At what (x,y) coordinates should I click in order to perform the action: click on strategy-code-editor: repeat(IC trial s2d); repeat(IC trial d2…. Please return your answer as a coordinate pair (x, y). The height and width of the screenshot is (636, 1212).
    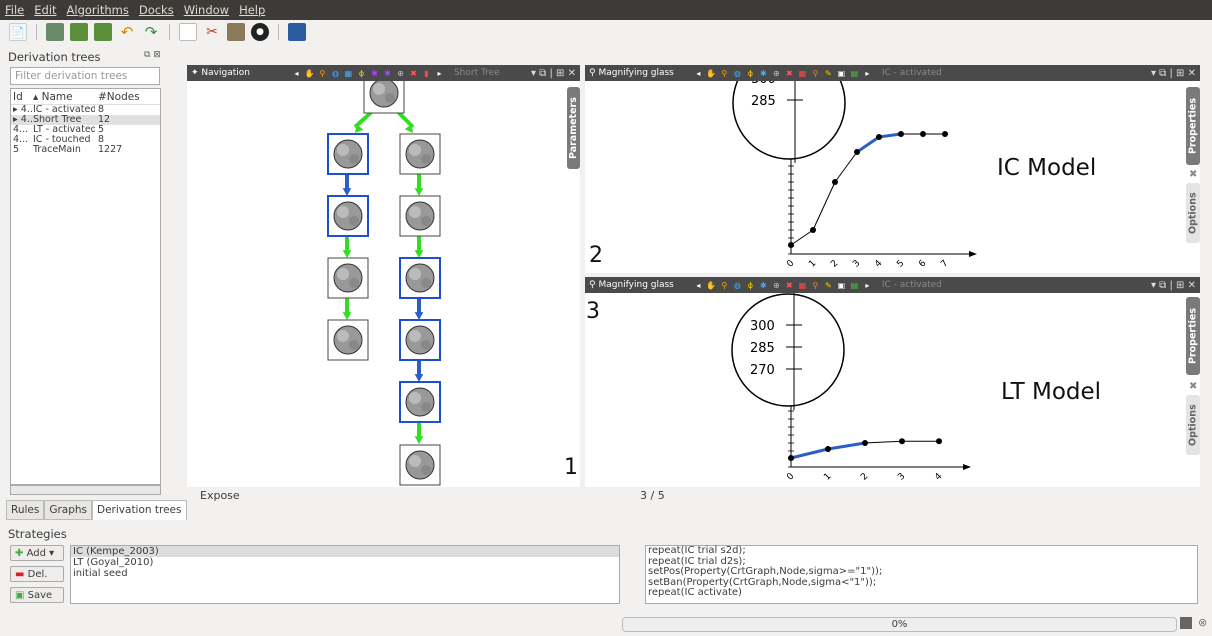
    Looking at the image, I should click on (921, 574).